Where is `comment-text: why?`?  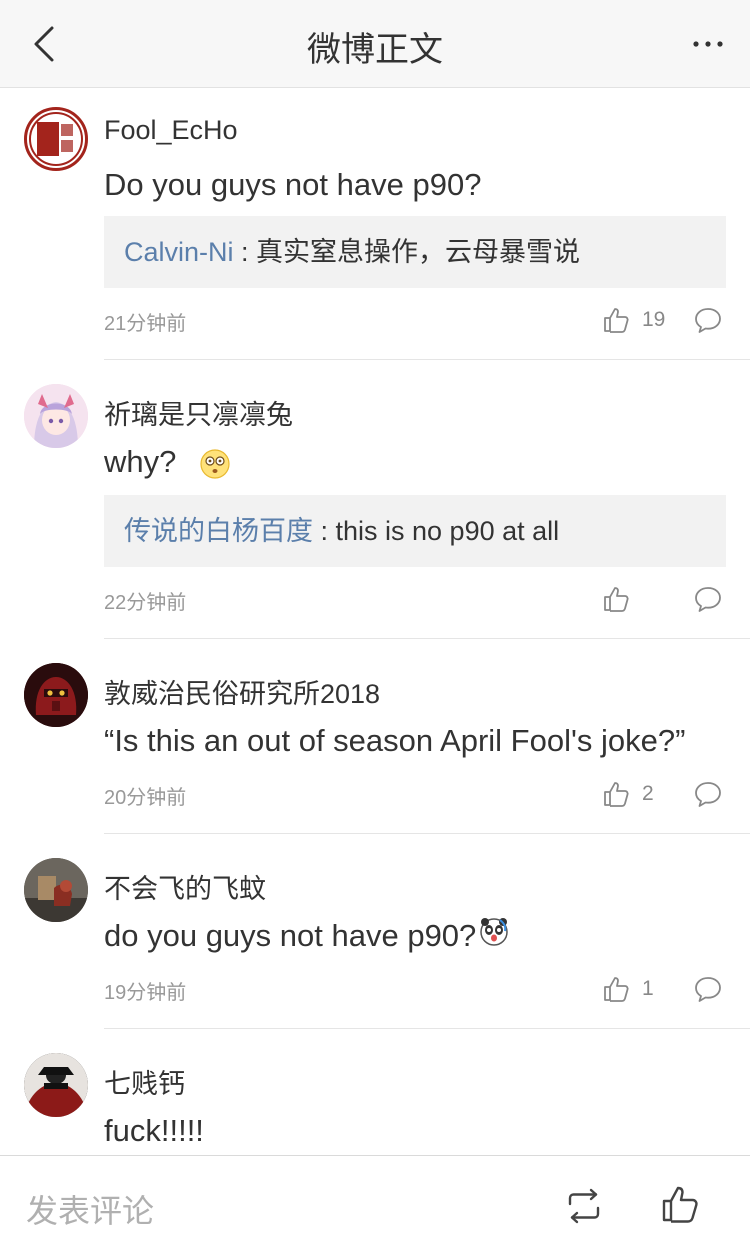
comment-text: why? is located at coordinates (167, 462).